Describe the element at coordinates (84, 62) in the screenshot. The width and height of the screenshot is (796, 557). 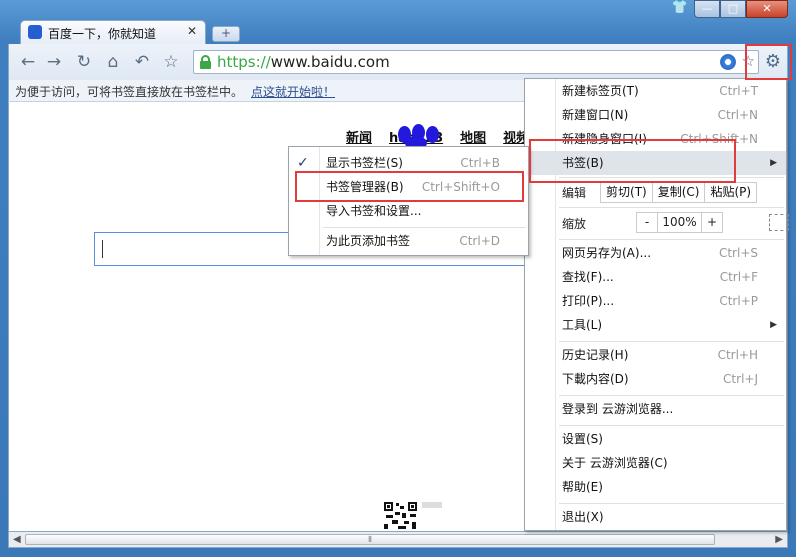
I see `reload-icon: ↻` at that location.